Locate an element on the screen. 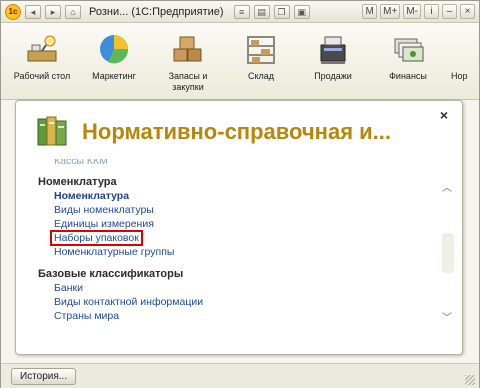 This screenshot has height=388, width=480. finance-icon is located at coordinates (408, 49).